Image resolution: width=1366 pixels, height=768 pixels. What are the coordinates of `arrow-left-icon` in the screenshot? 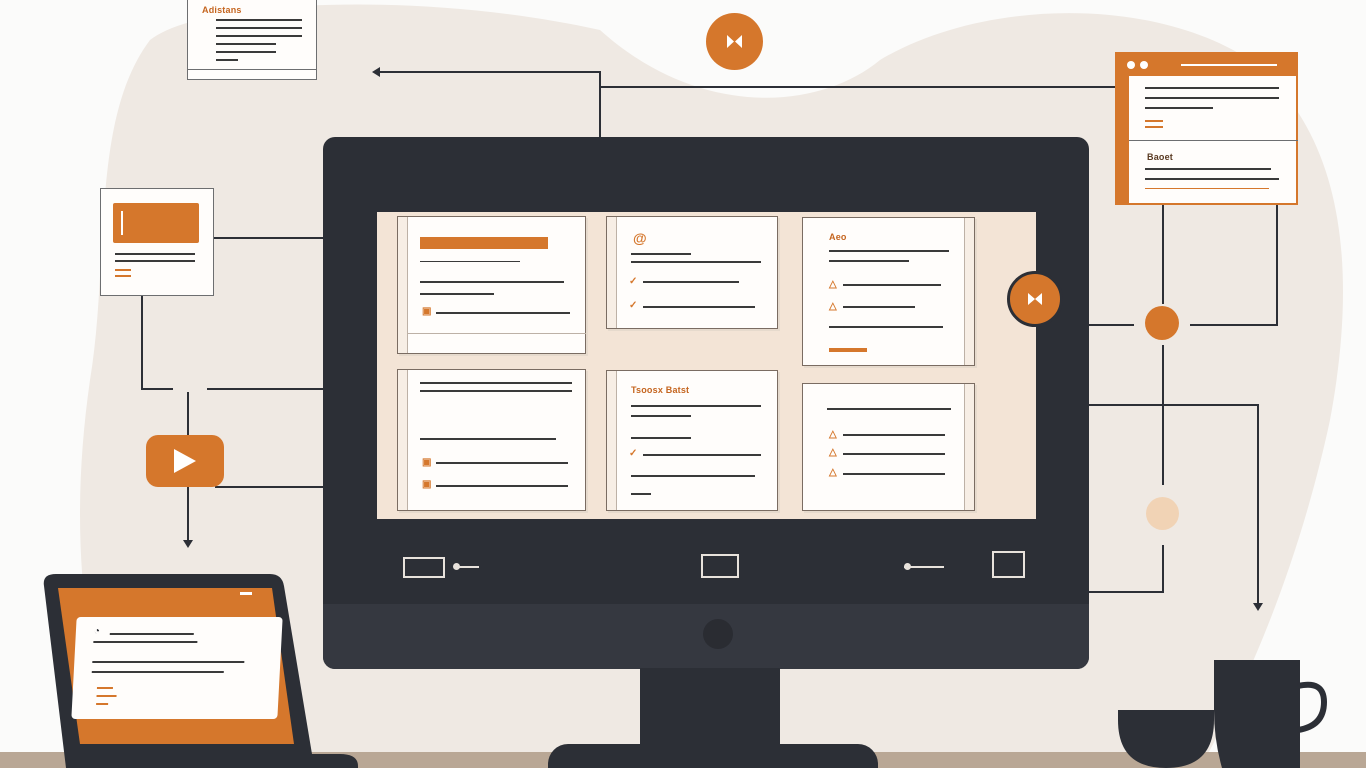 It's located at (376, 72).